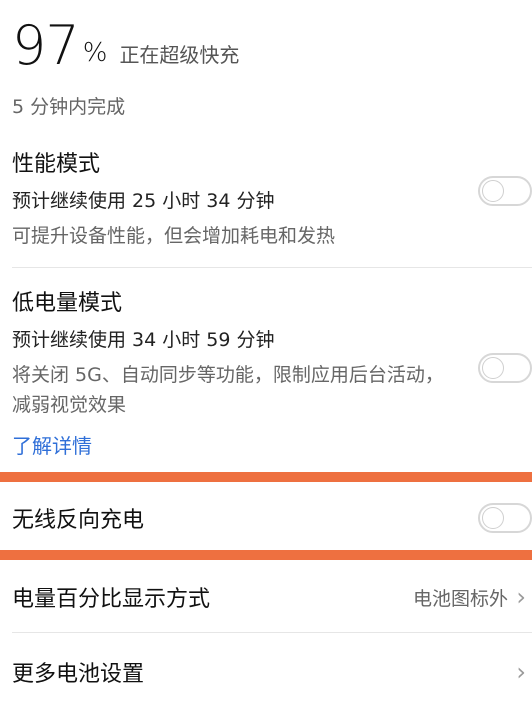 This screenshot has height=712, width=532. I want to click on highlight-line-top, so click(266, 477).